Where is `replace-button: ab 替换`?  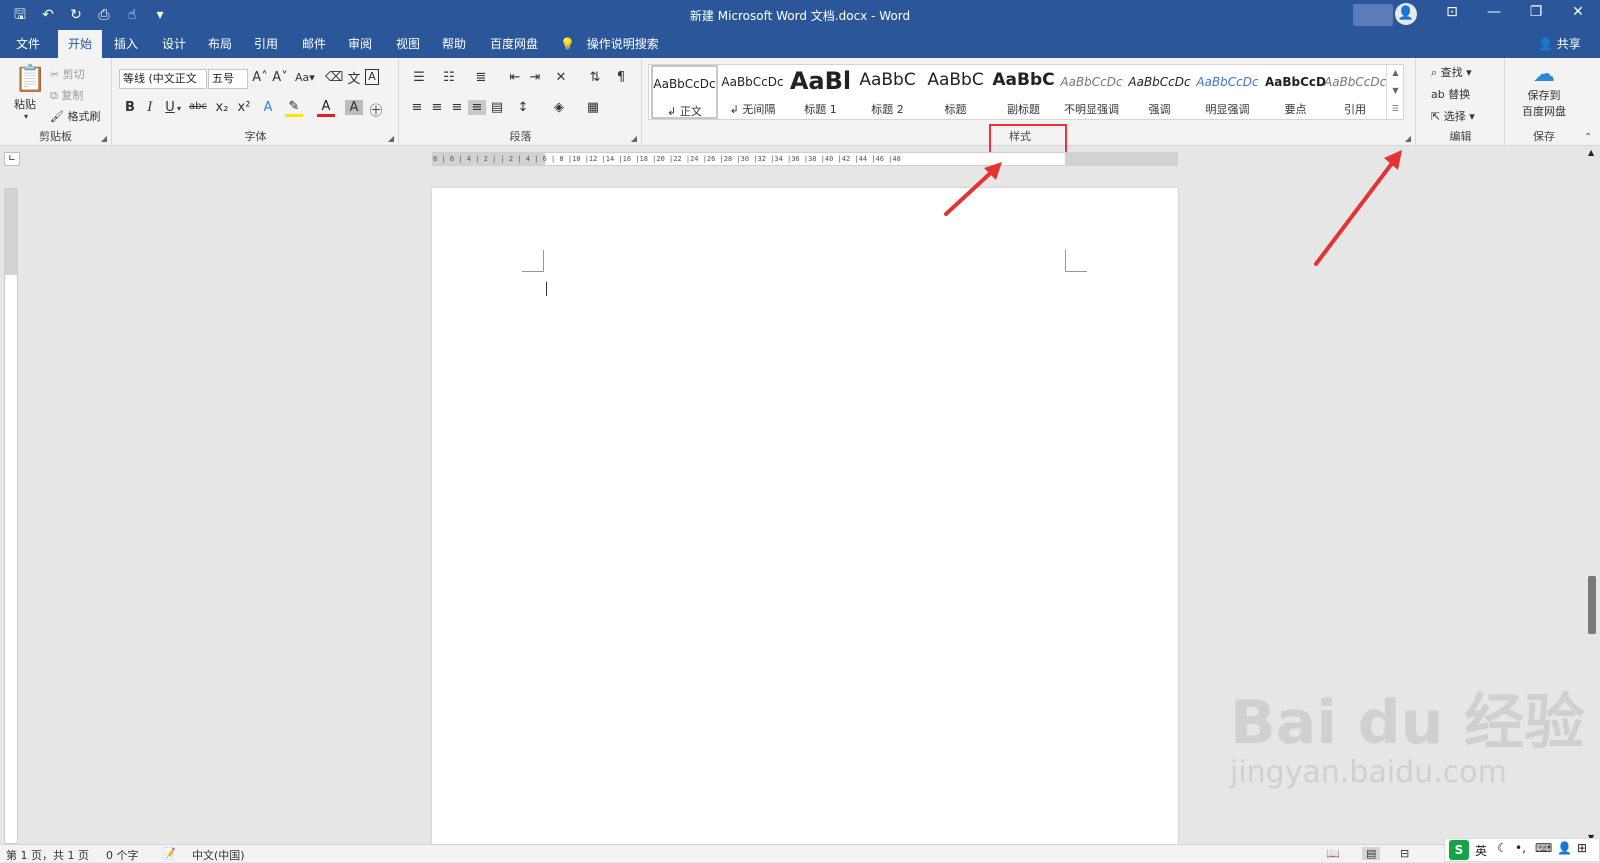
replace-button: ab 替换 is located at coordinates (1450, 94).